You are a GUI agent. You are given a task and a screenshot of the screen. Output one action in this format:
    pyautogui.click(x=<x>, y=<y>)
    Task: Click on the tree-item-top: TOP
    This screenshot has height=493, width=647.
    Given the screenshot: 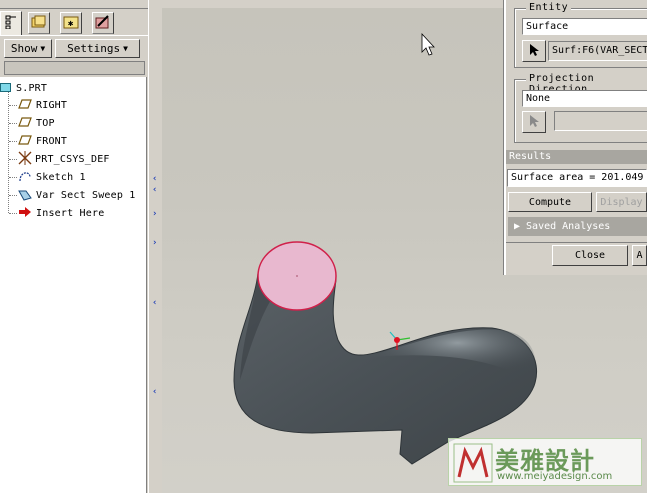 What is the action you would take?
    pyautogui.click(x=36, y=123)
    